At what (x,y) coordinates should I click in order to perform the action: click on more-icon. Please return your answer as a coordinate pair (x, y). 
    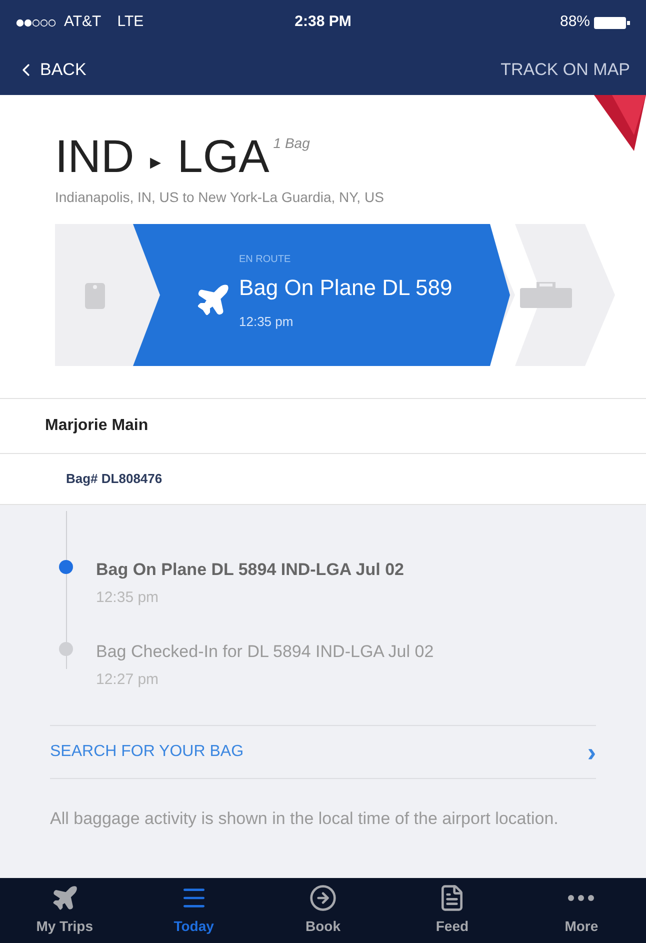
    Looking at the image, I should click on (581, 898).